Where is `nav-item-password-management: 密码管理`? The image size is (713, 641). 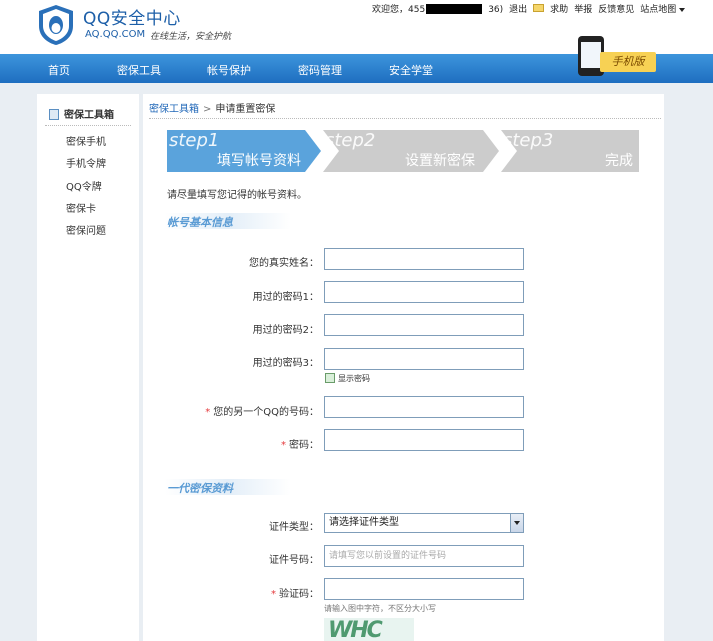
nav-item-password-management: 密码管理 is located at coordinates (320, 70).